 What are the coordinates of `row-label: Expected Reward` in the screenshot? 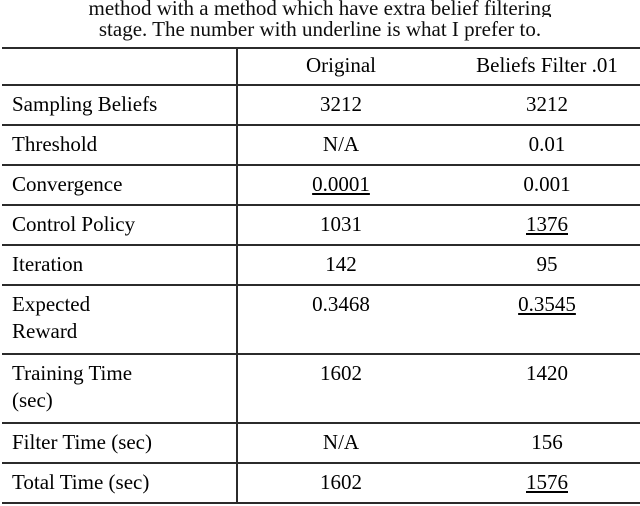 It's located at (120, 319).